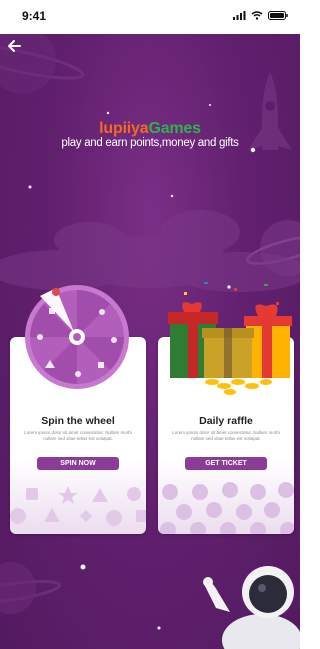 This screenshot has height=649, width=320. I want to click on status-bar: 9:41, so click(150, 17).